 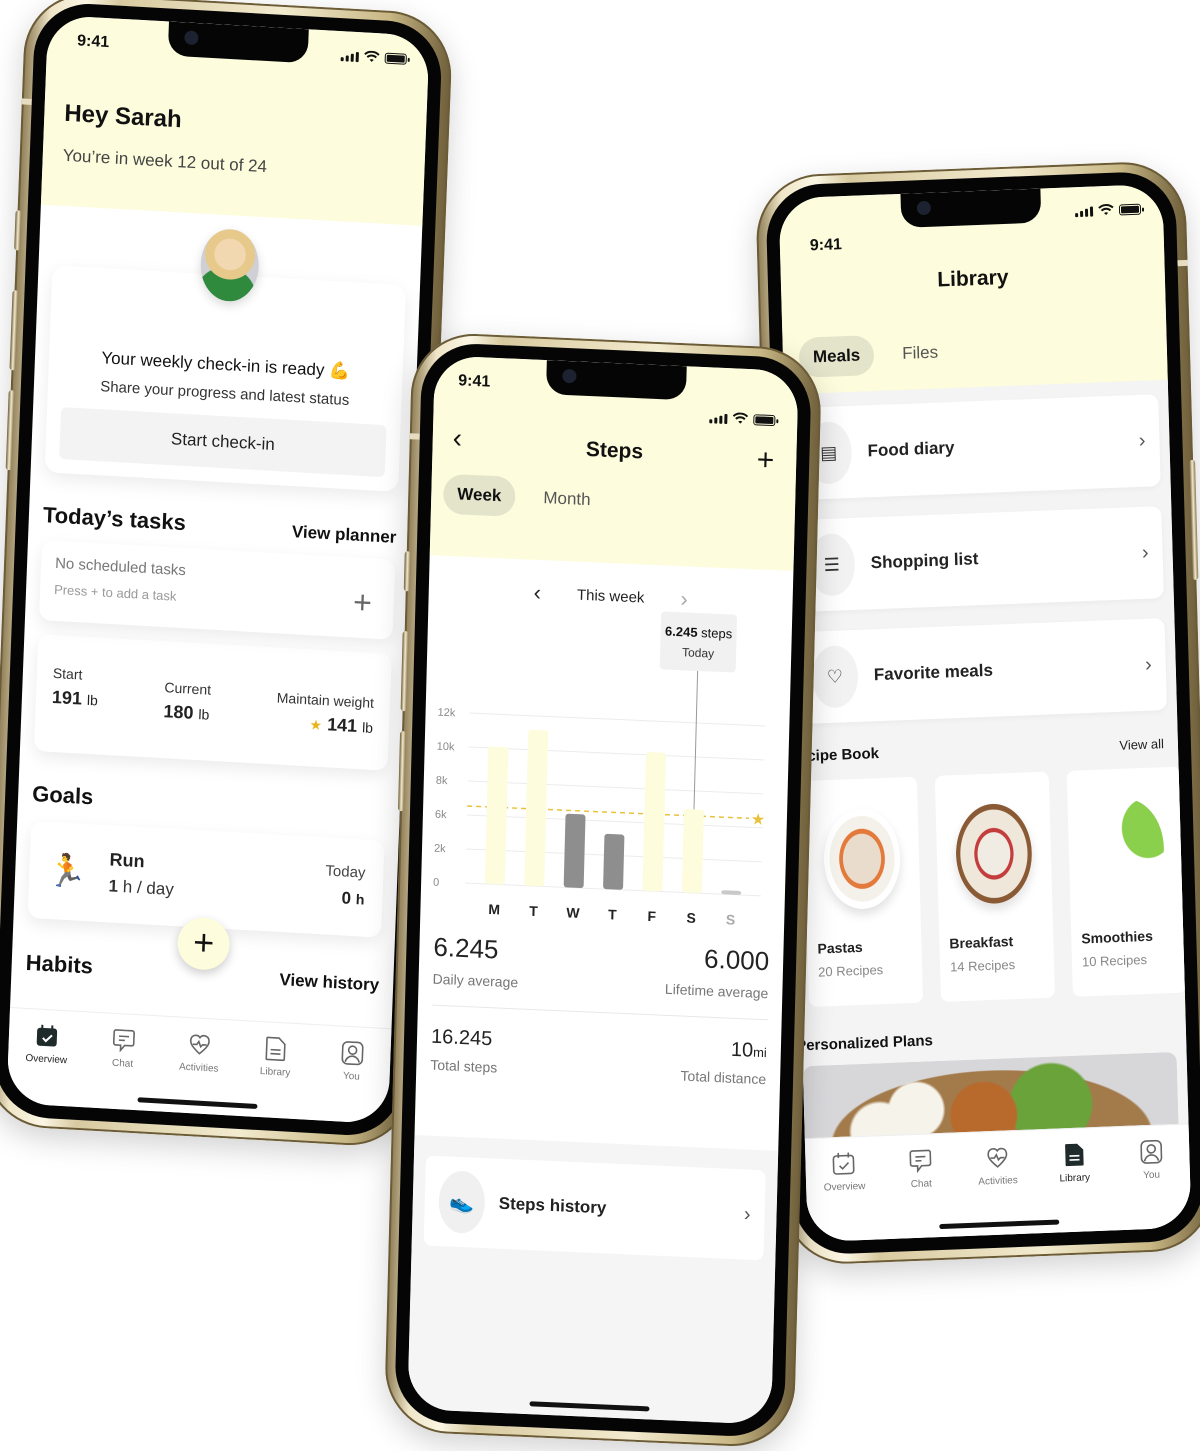 What do you see at coordinates (716, 991) in the screenshot?
I see `stat-label: Lifetime average` at bounding box center [716, 991].